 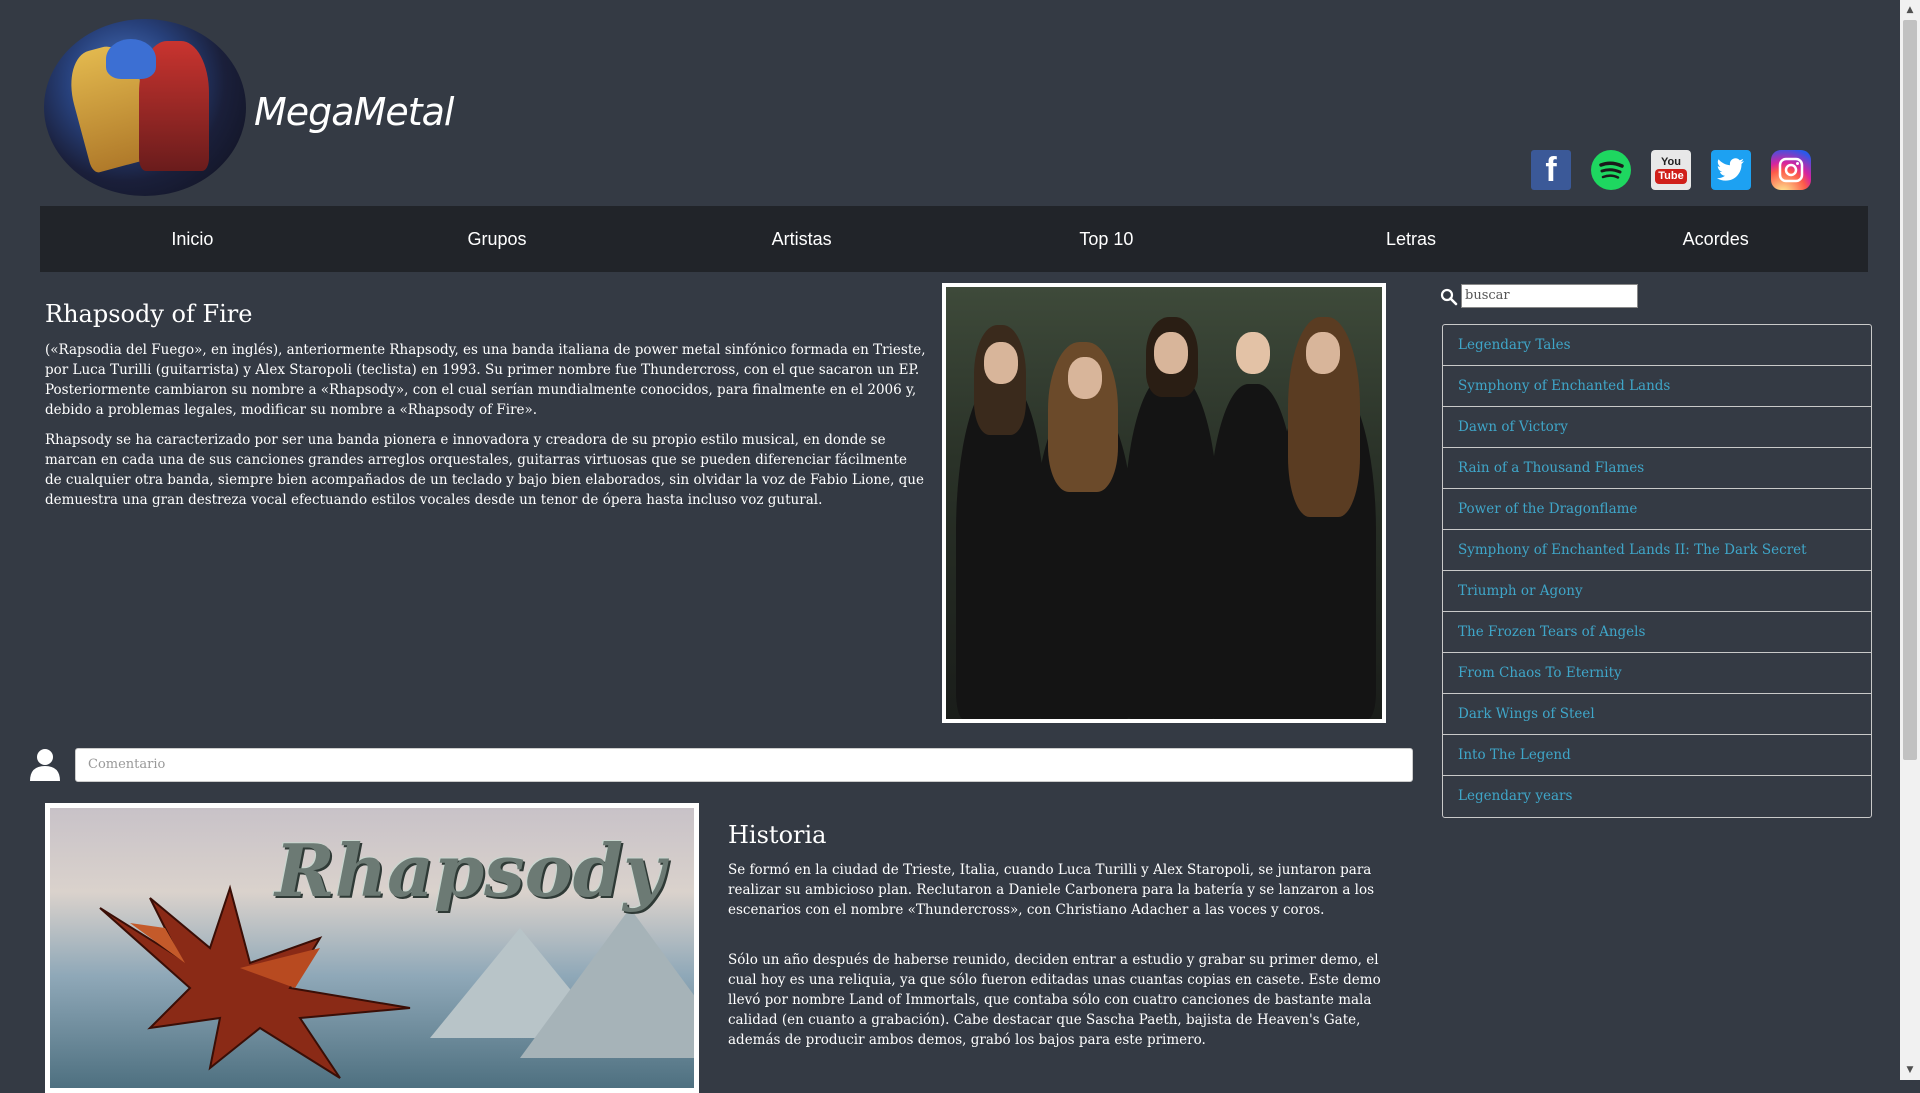 I want to click on nav-letras: Letras, so click(x=1411, y=239).